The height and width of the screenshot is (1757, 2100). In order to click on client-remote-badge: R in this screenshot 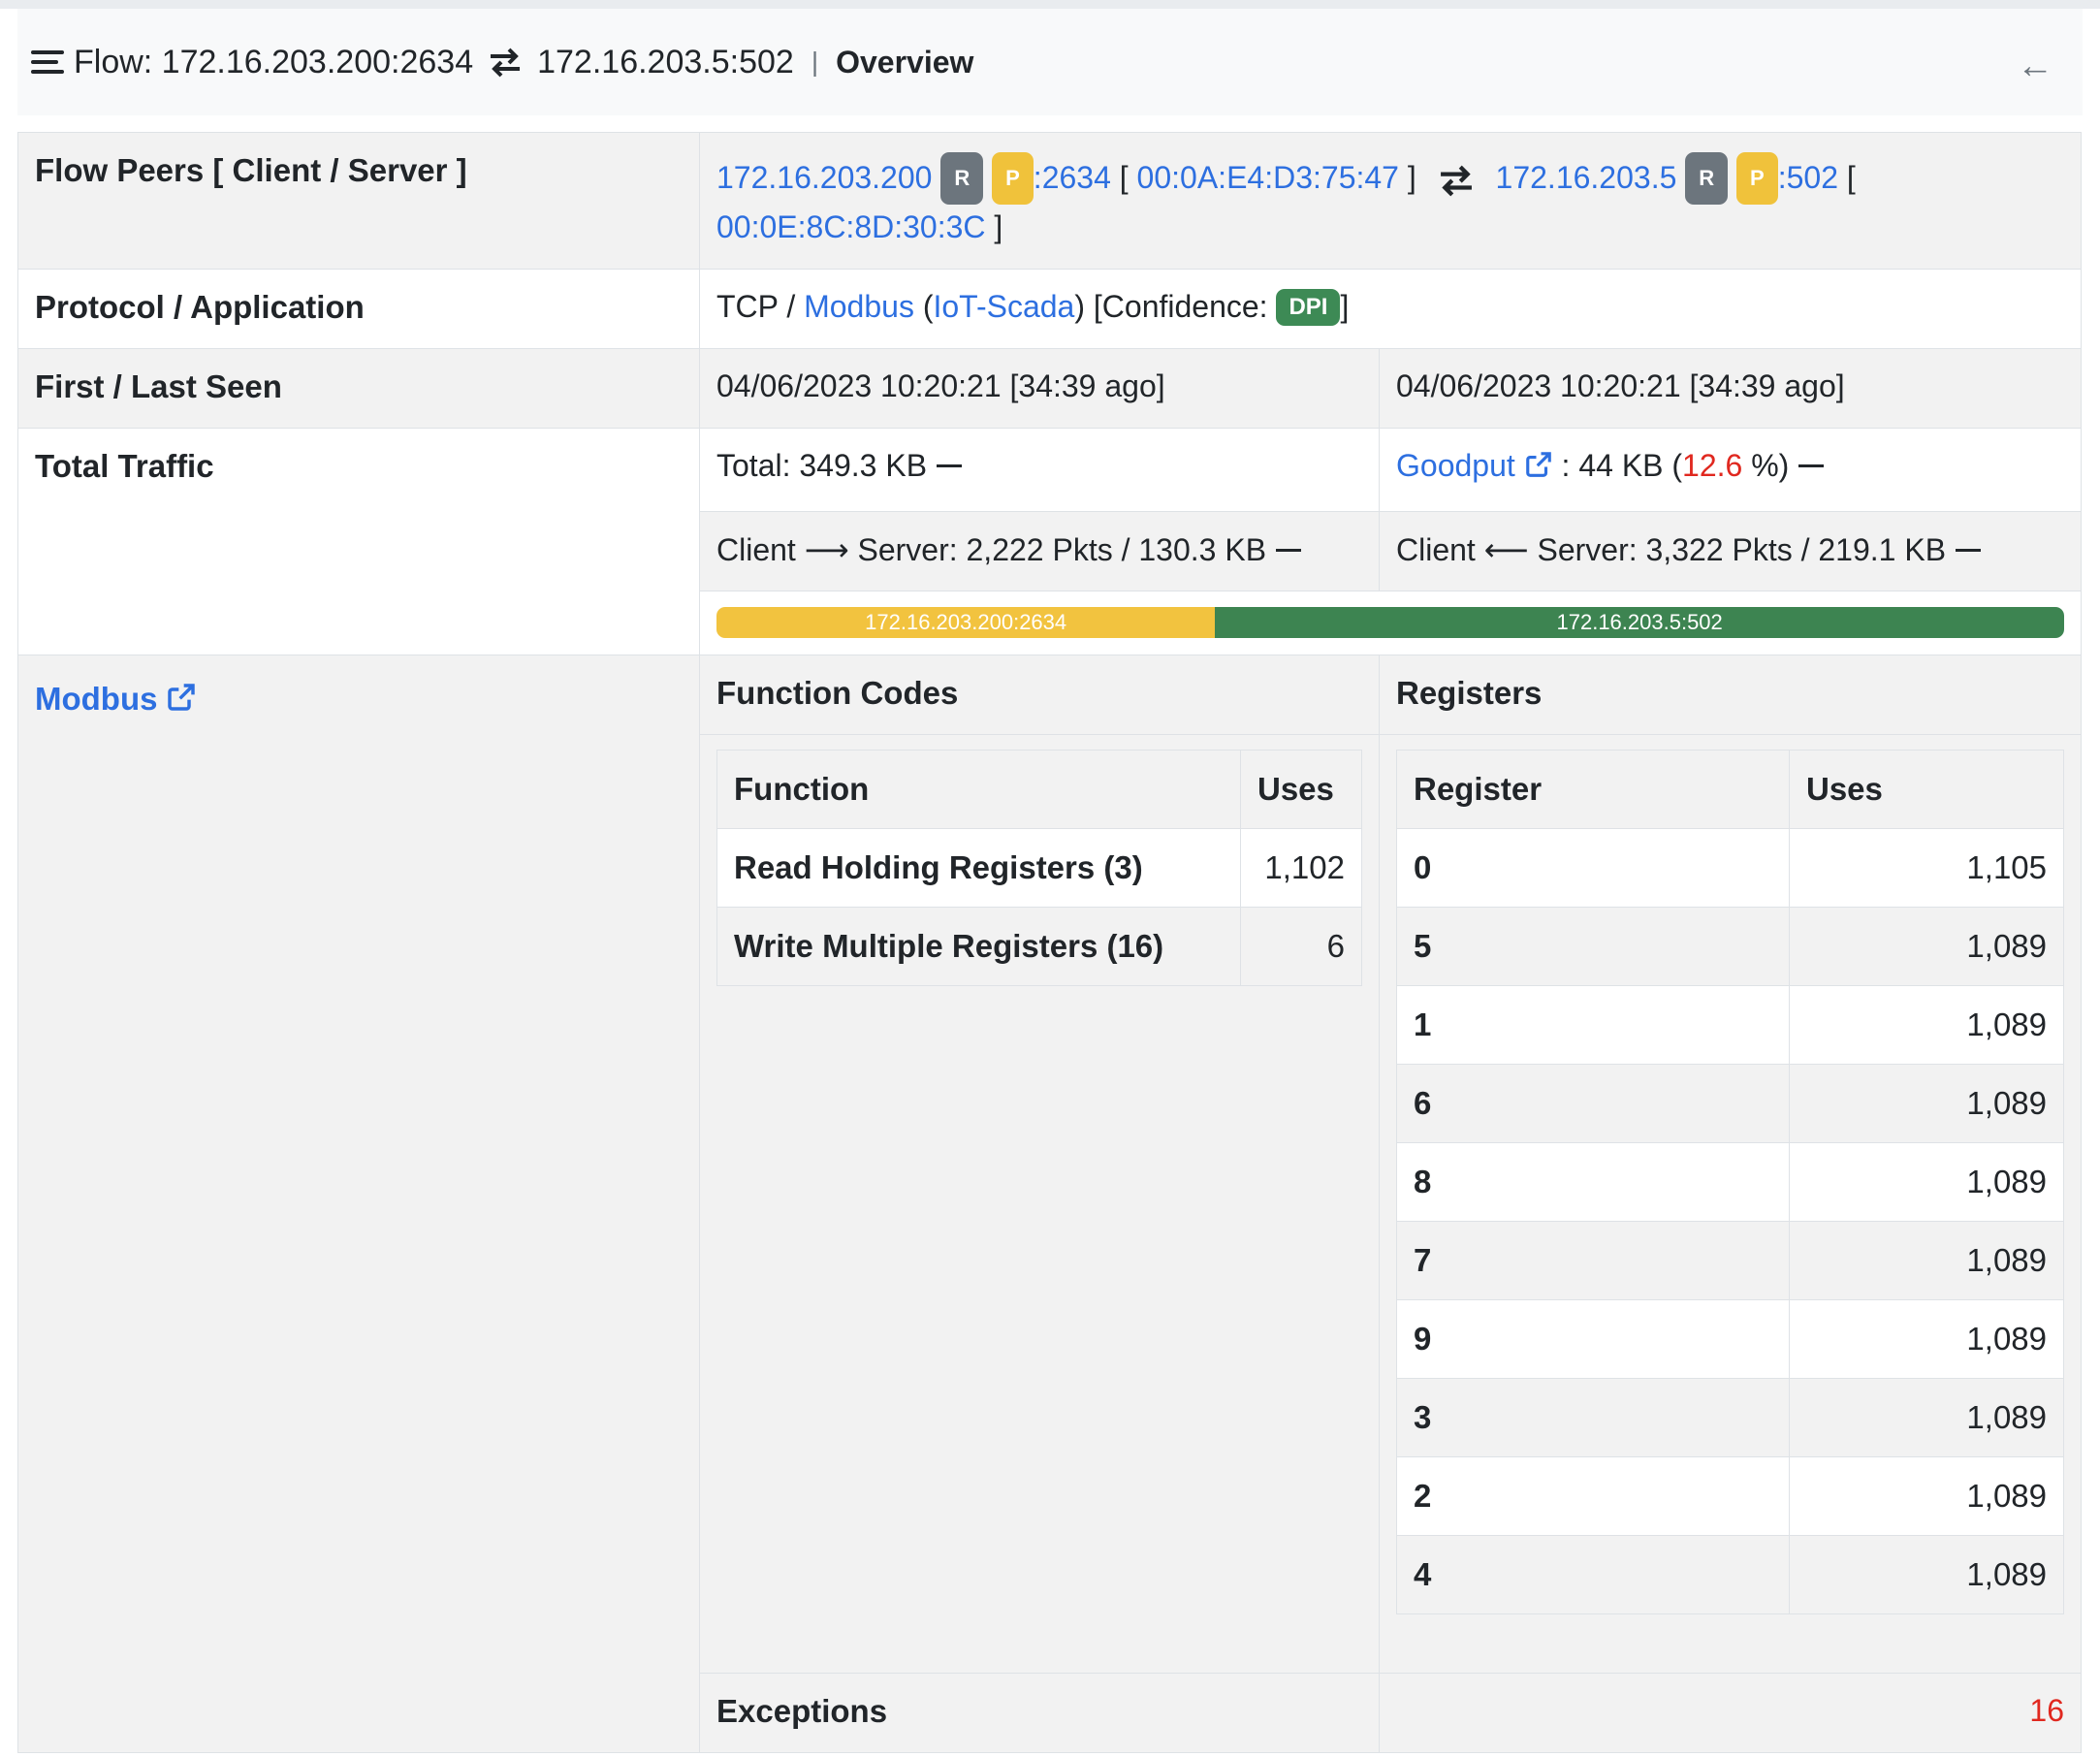, I will do `click(962, 178)`.